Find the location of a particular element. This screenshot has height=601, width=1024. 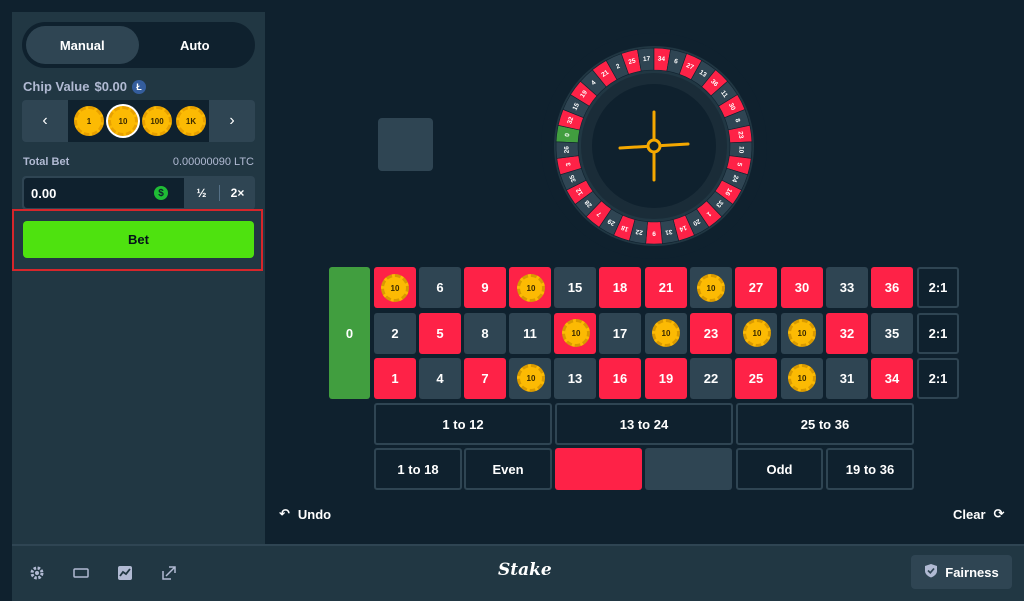

number-cell-21: 21 is located at coordinates (666, 287).